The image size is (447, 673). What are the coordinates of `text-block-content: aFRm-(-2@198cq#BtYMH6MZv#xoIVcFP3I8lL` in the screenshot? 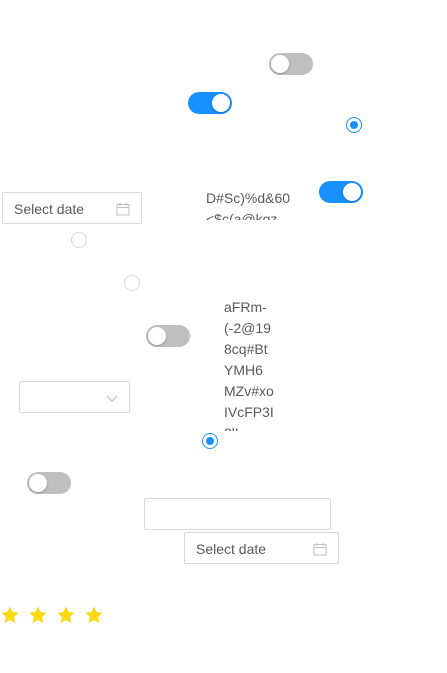 It's located at (249, 365).